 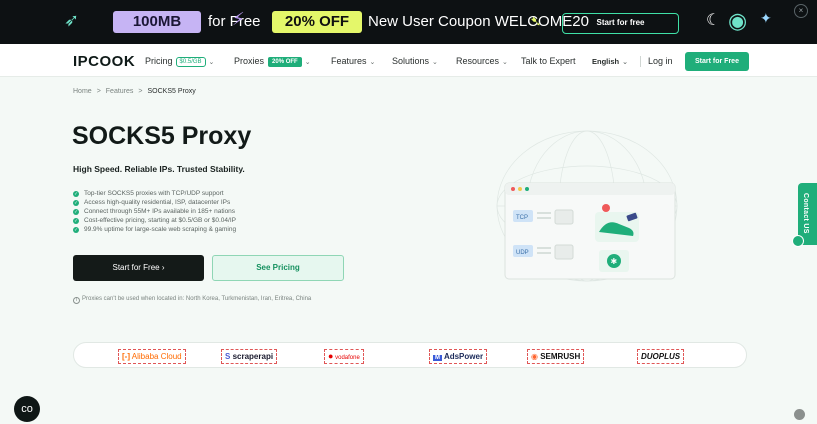 I want to click on see-pricing-button: See Pricing, so click(x=278, y=268).